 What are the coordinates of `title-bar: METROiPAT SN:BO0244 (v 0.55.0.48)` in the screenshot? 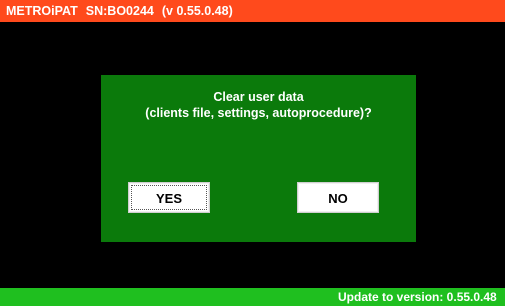 It's located at (252, 11).